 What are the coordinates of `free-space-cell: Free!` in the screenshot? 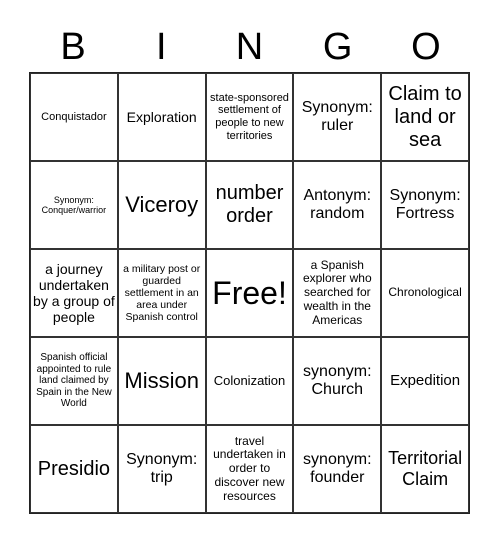 It's located at (249, 293).